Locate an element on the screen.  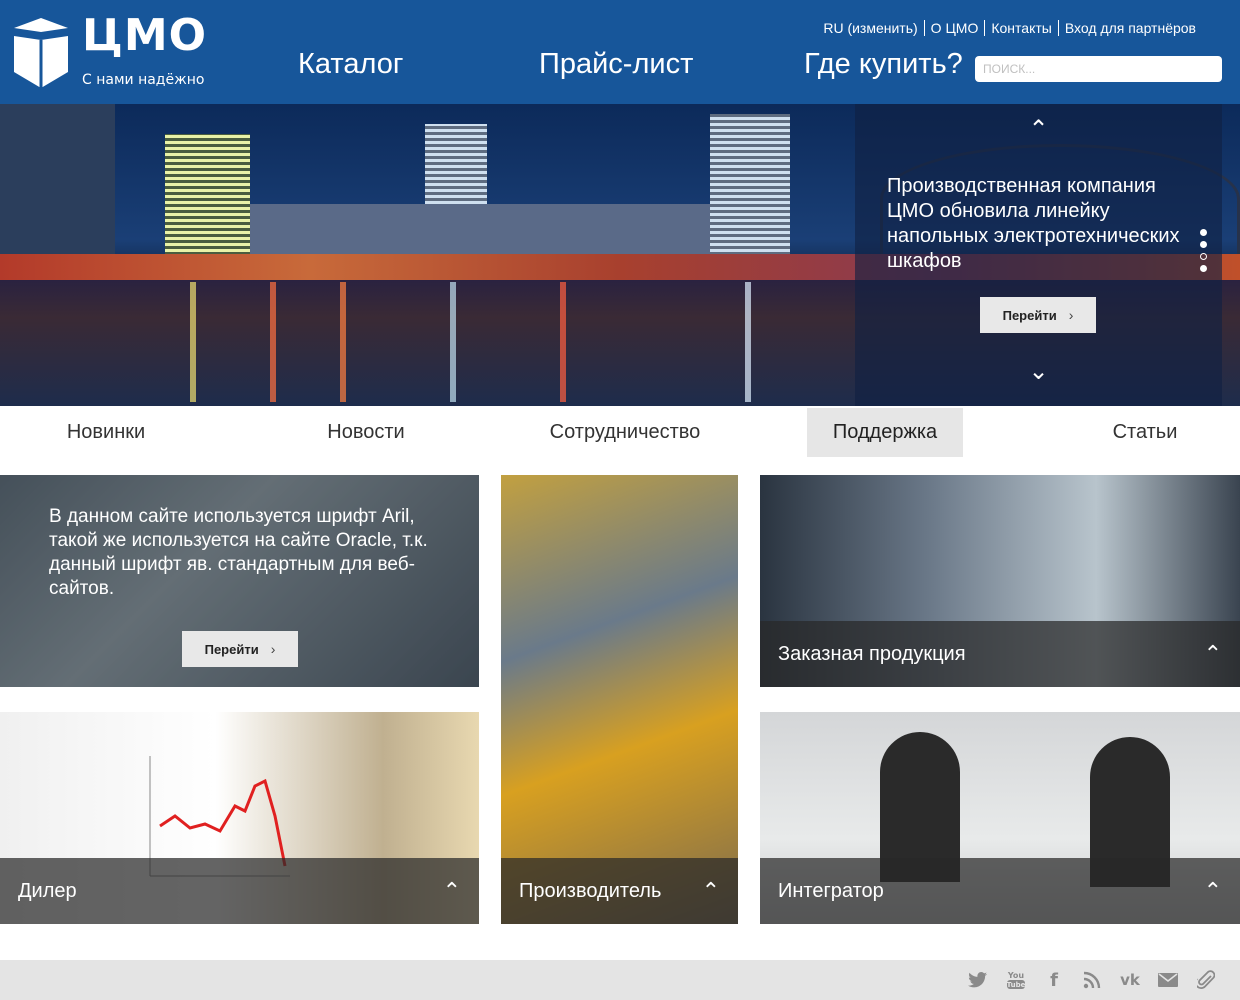
tab-cooperation: Сотрудничество is located at coordinates (625, 432).